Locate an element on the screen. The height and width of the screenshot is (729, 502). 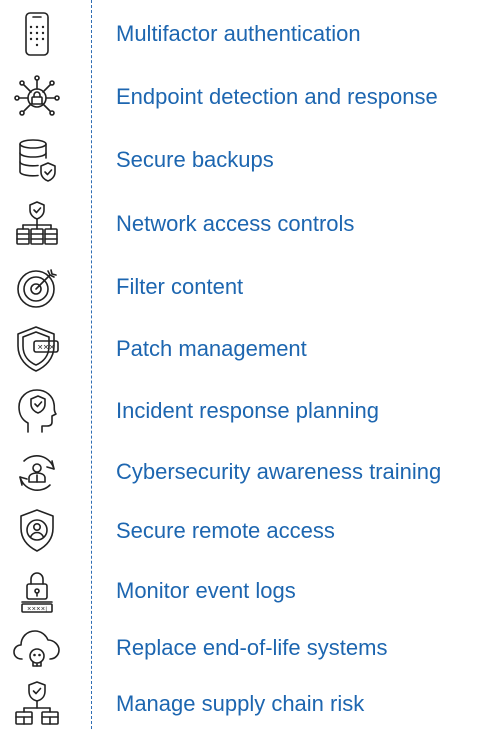
item-label: Secure backups is located at coordinates (195, 159).